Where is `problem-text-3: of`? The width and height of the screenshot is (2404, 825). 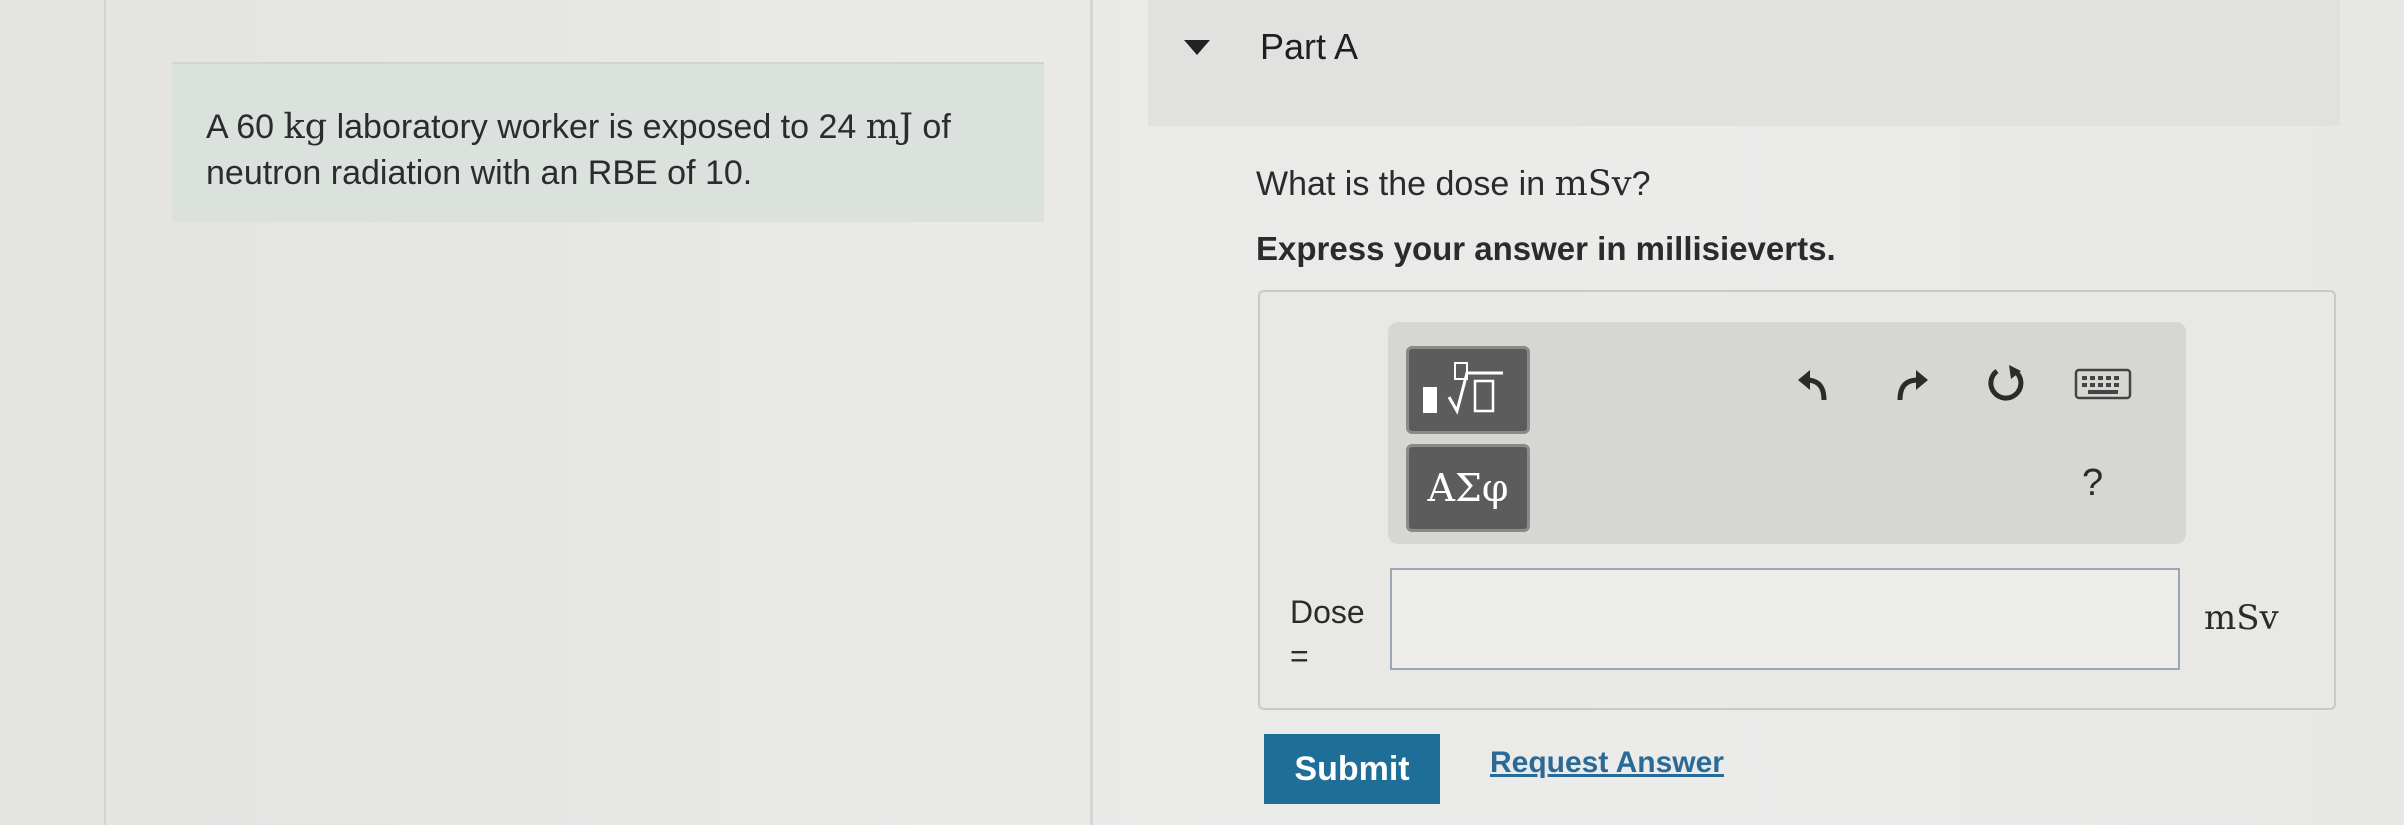 problem-text-3: of is located at coordinates (931, 127).